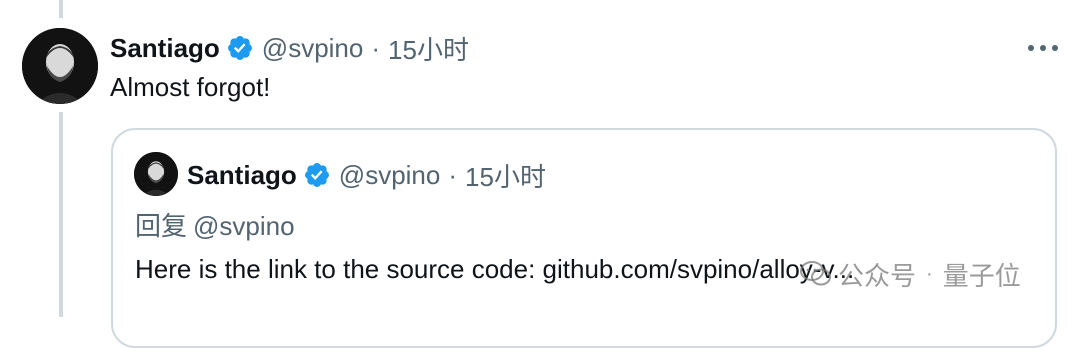  Describe the element at coordinates (815, 273) in the screenshot. I see `wechat-icon` at that location.